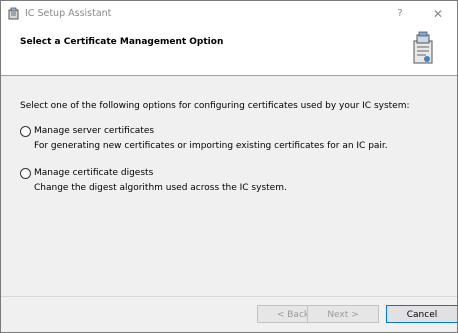 The height and width of the screenshot is (333, 458). Describe the element at coordinates (13, 13) in the screenshot. I see `app-icon` at that location.